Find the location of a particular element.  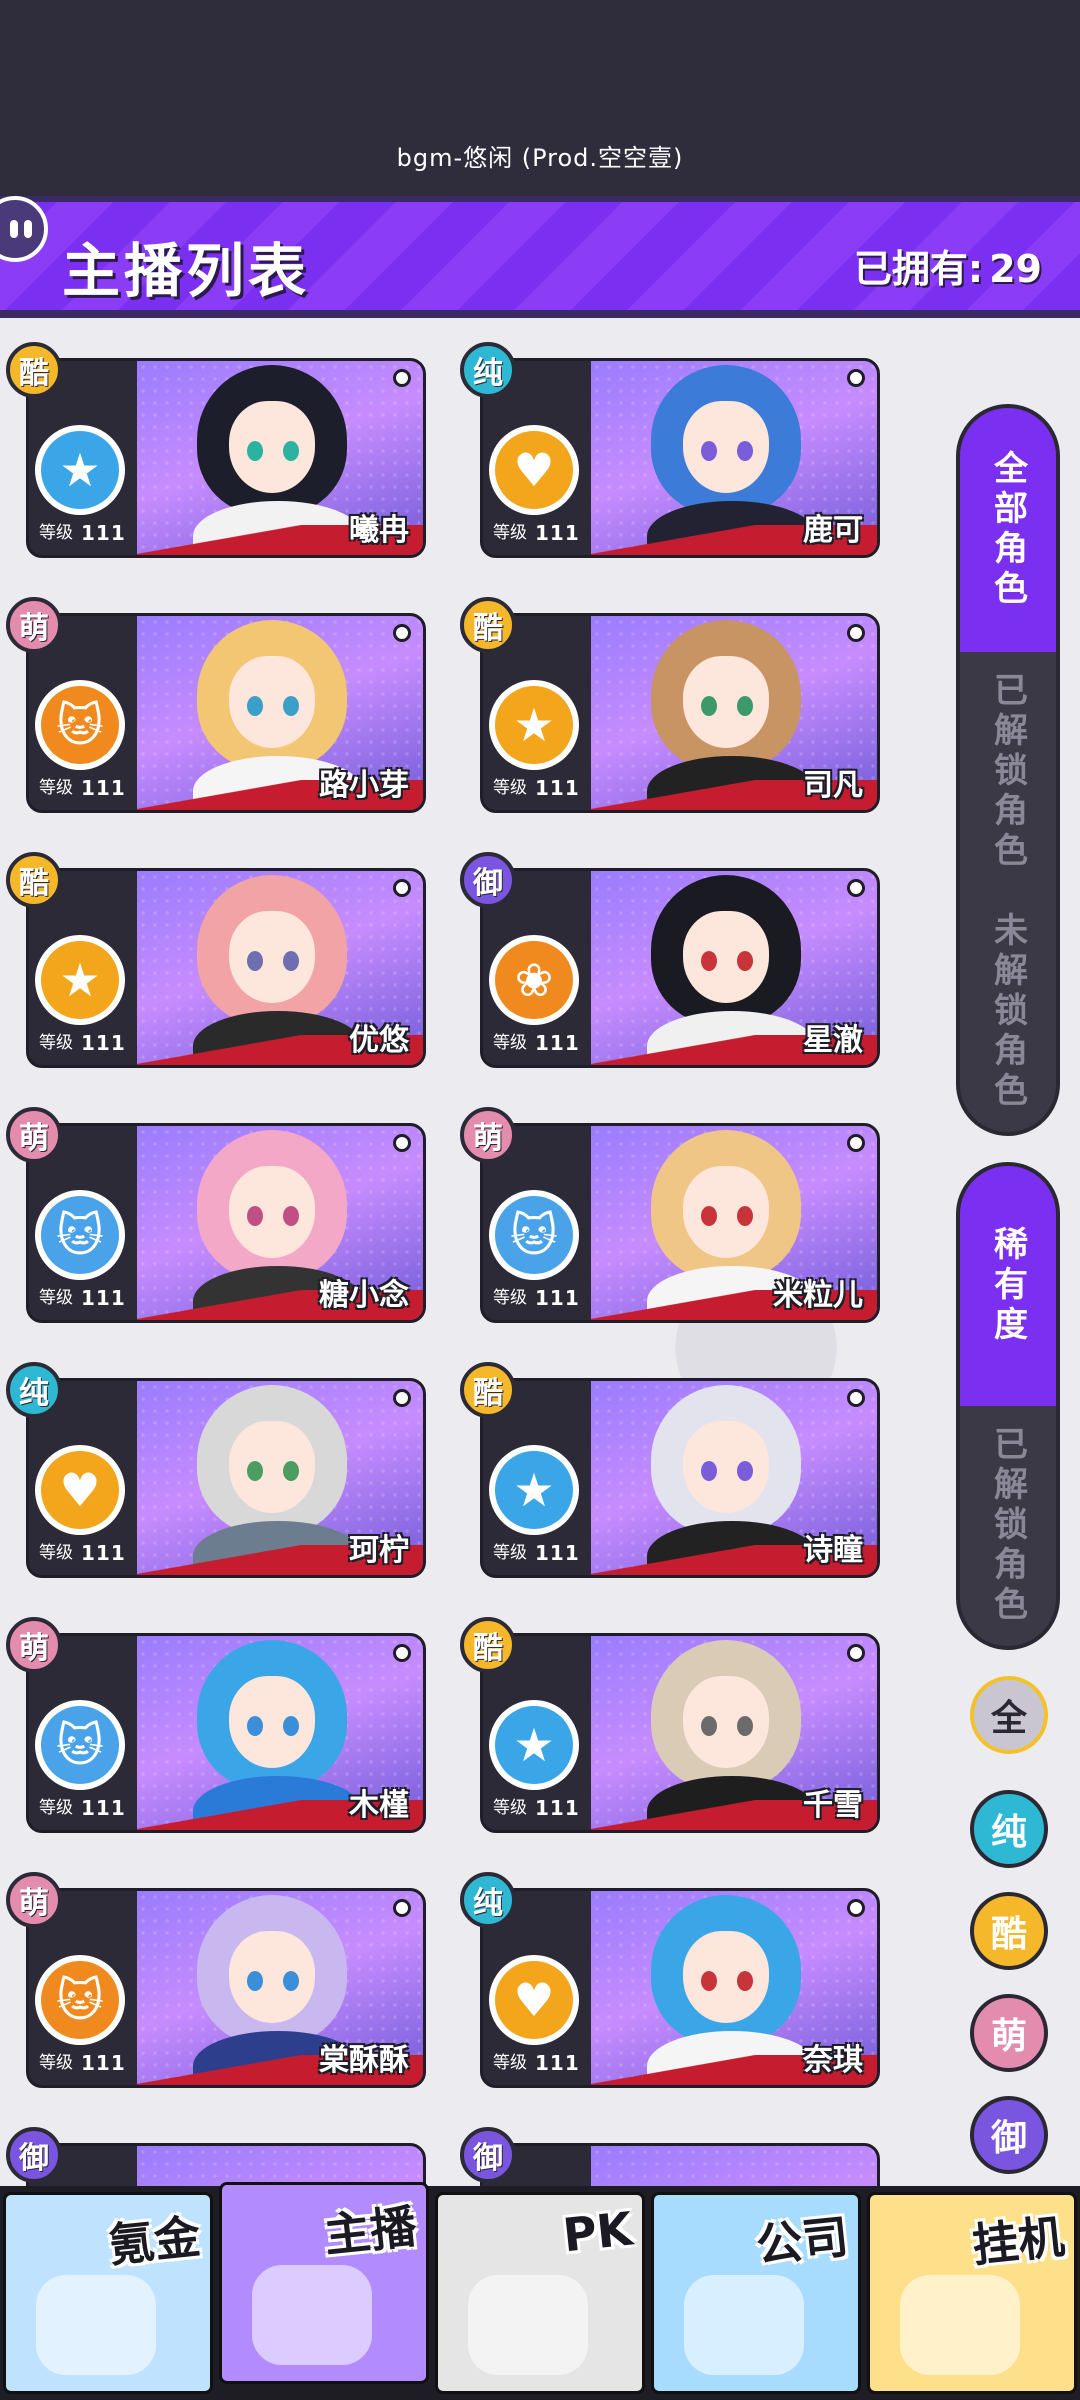

nav-item: 主播 is located at coordinates (324, 2283).